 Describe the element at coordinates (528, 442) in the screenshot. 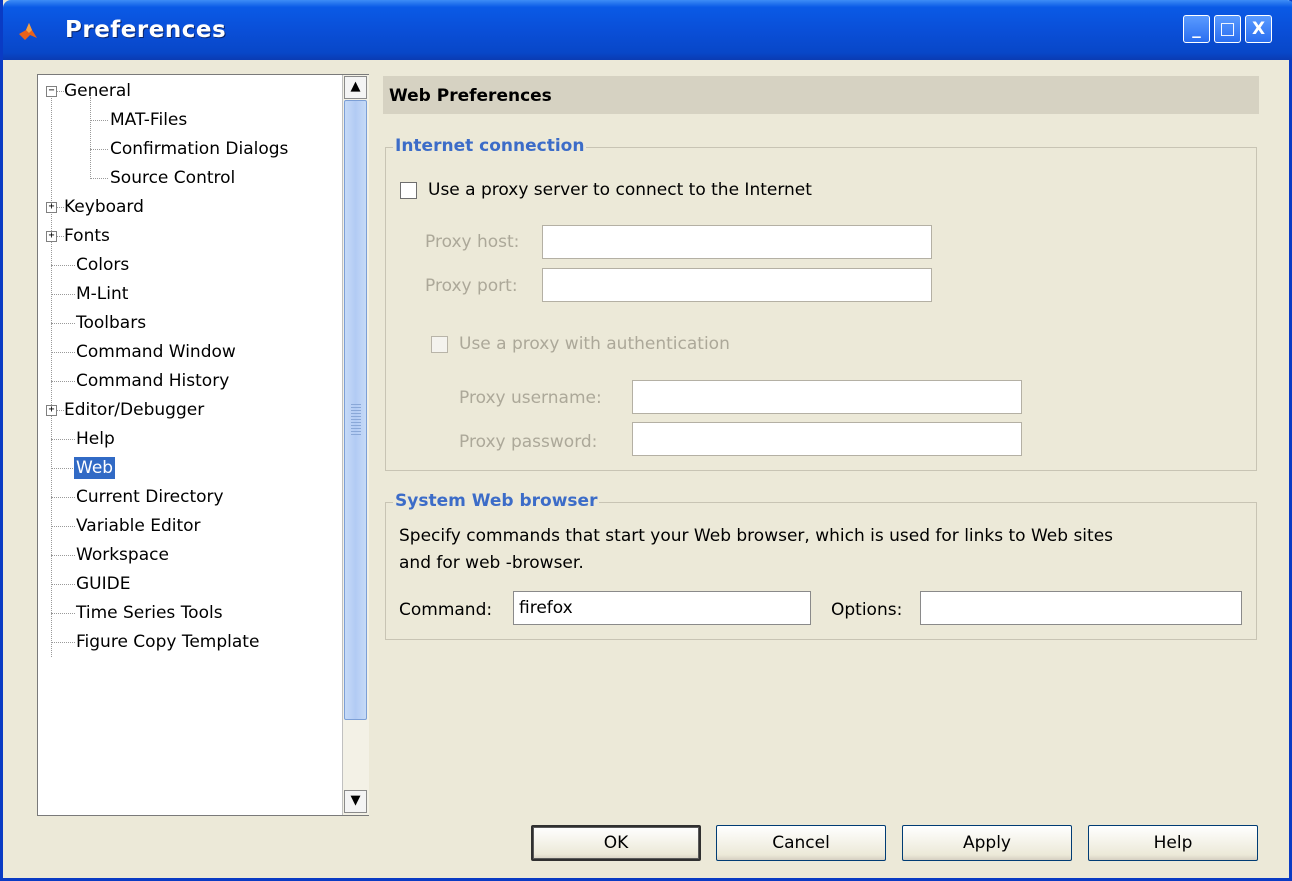

I see `proxy-password-label: Proxy password:` at that location.